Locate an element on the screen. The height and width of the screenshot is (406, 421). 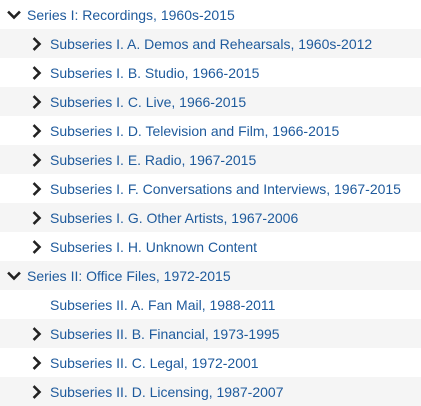
tree-row-series-2: Series II: Office Files, 1972-2015 is located at coordinates (210, 275).